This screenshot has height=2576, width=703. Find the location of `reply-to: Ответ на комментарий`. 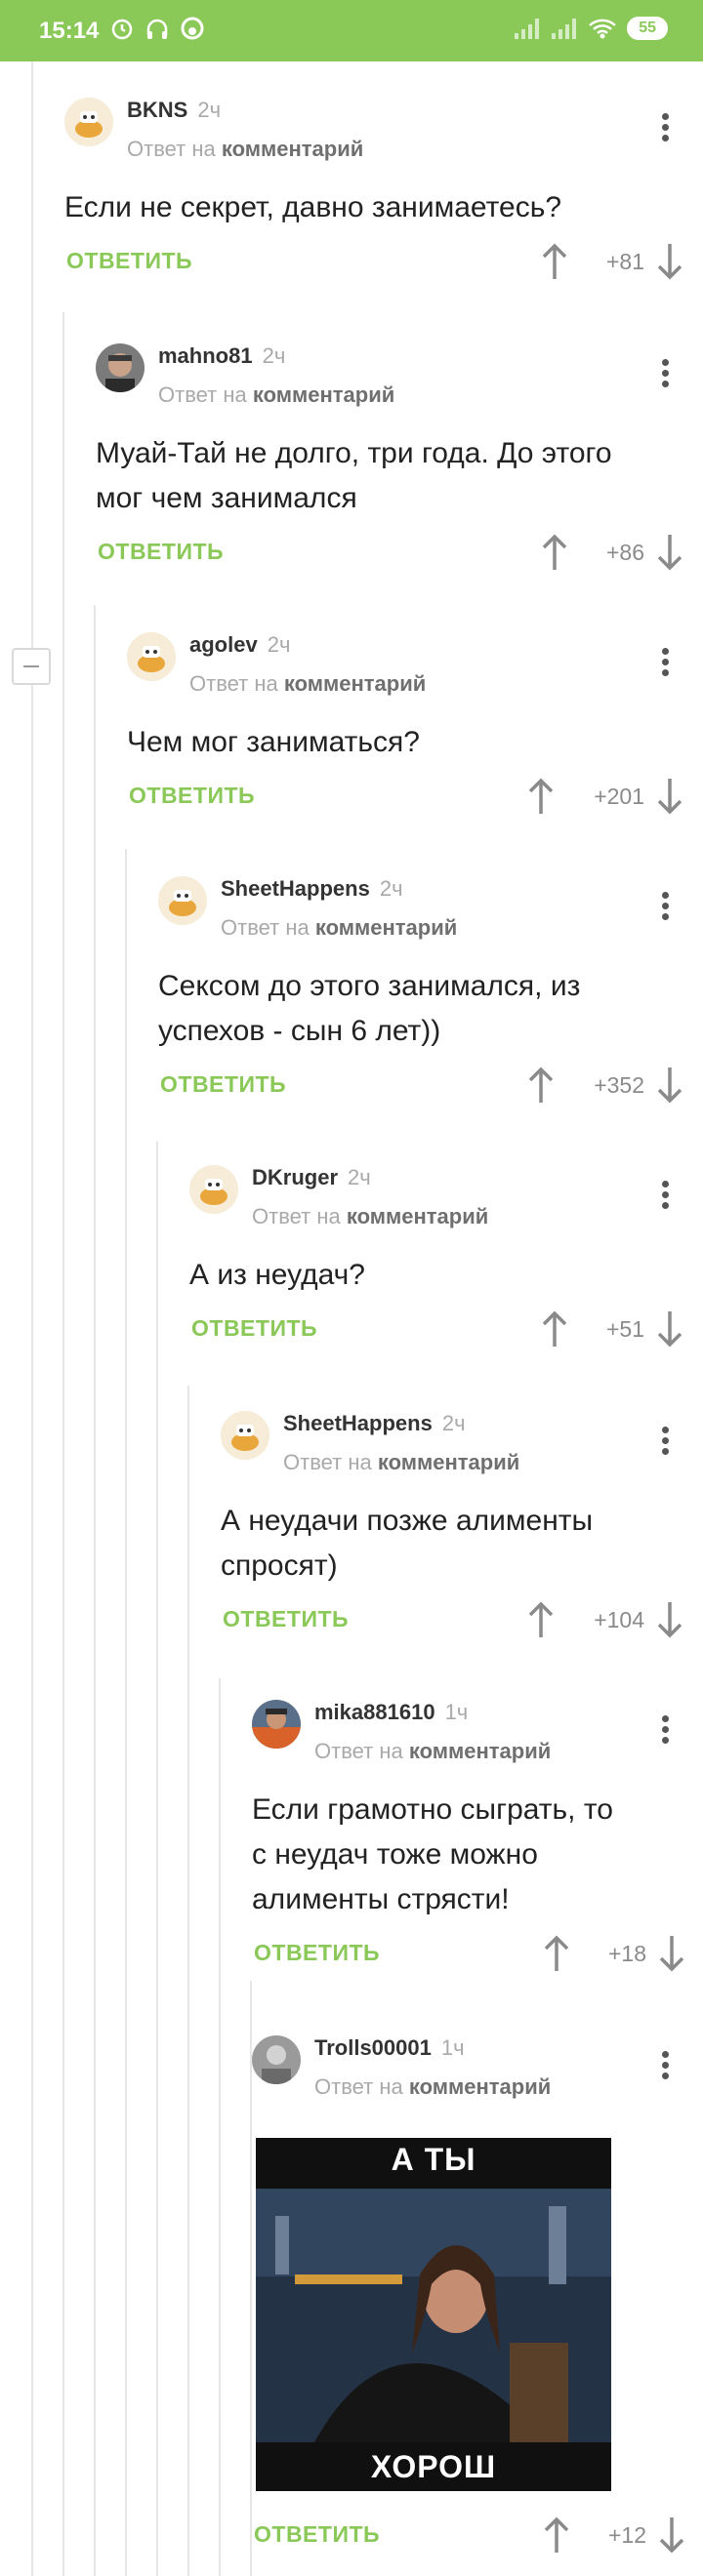

reply-to: Ответ на комментарий is located at coordinates (276, 395).